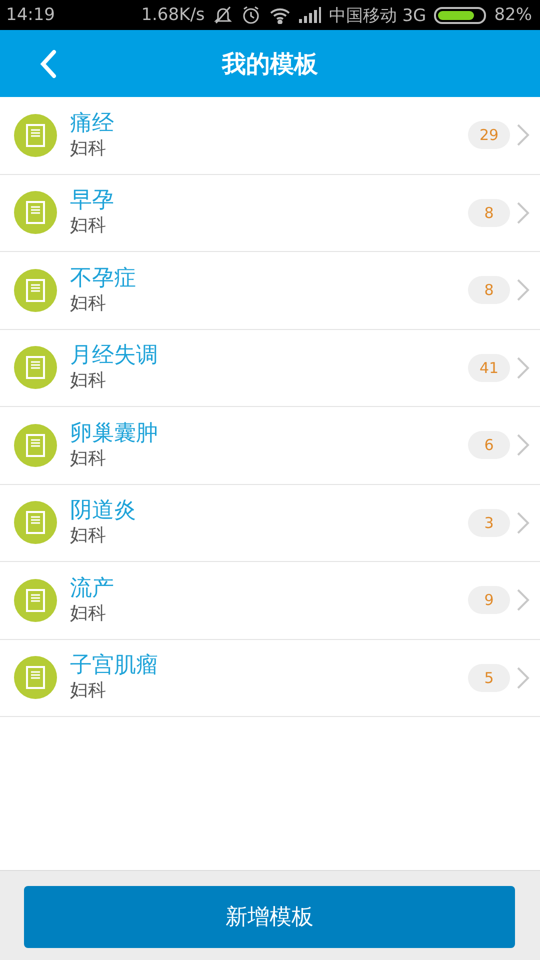  What do you see at coordinates (270, 291) in the screenshot?
I see `template-row: 不孕症 妇科 8` at bounding box center [270, 291].